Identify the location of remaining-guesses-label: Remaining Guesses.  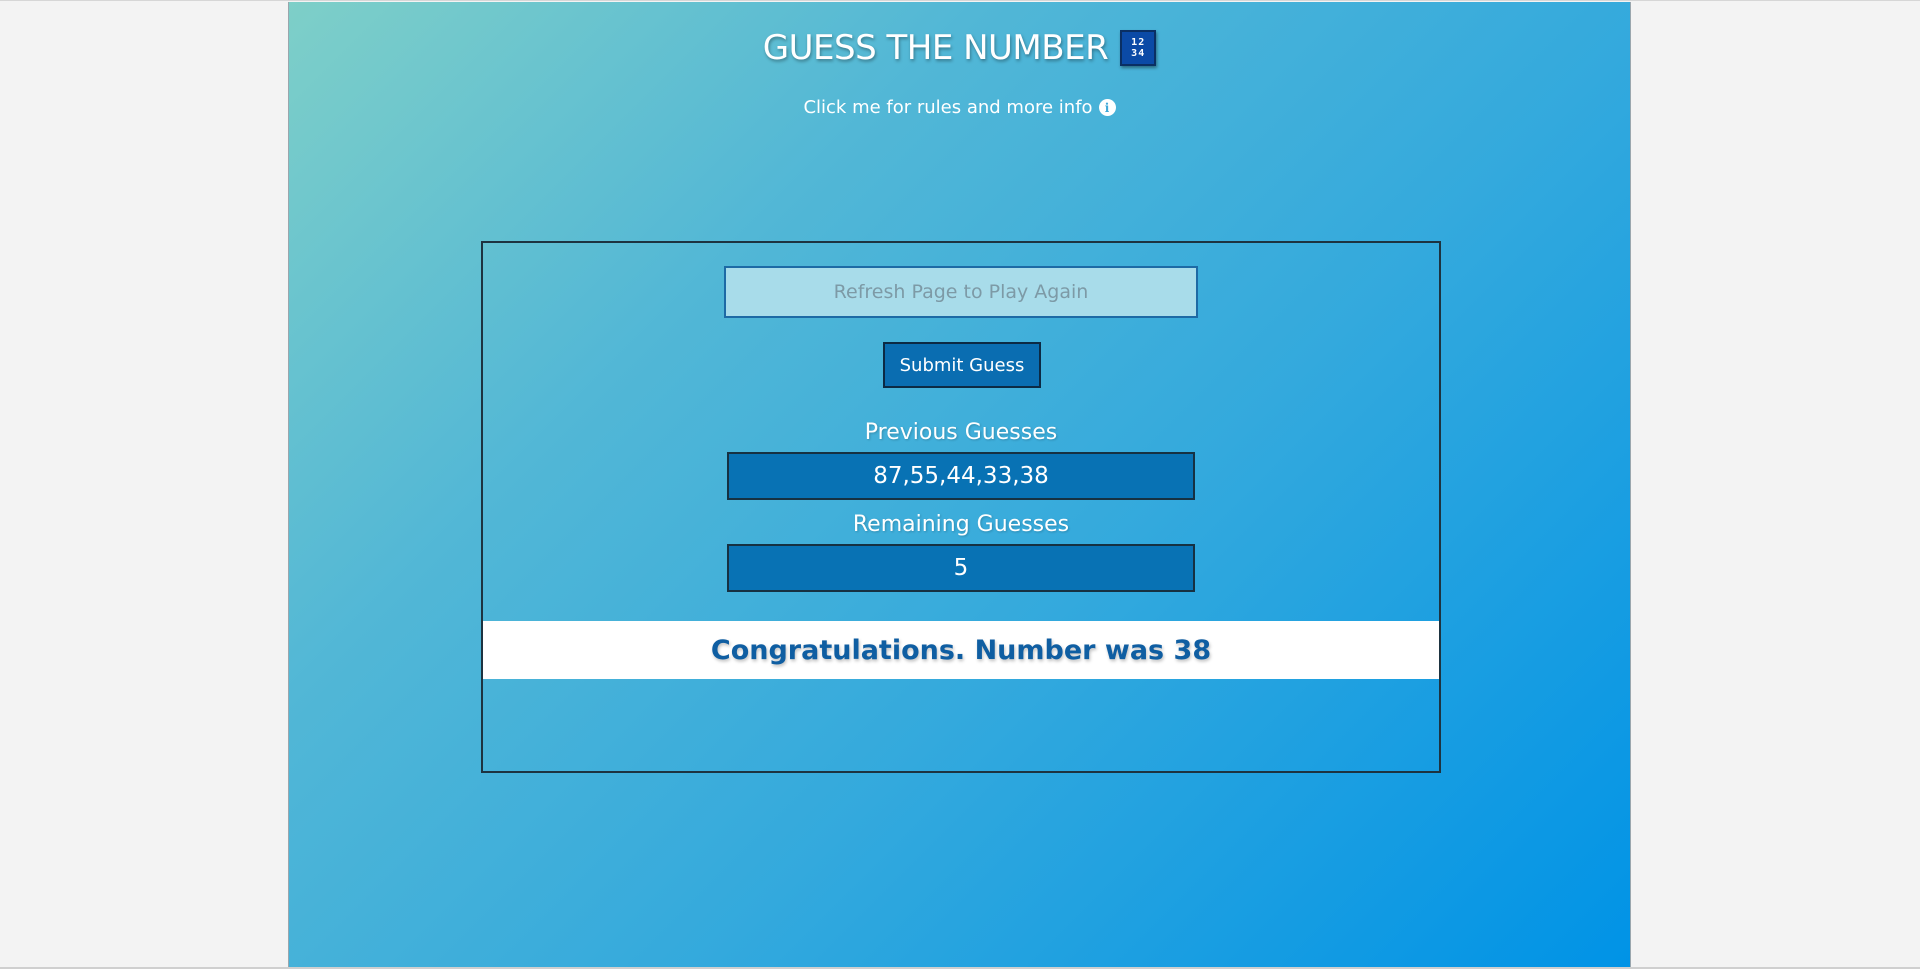
(961, 524).